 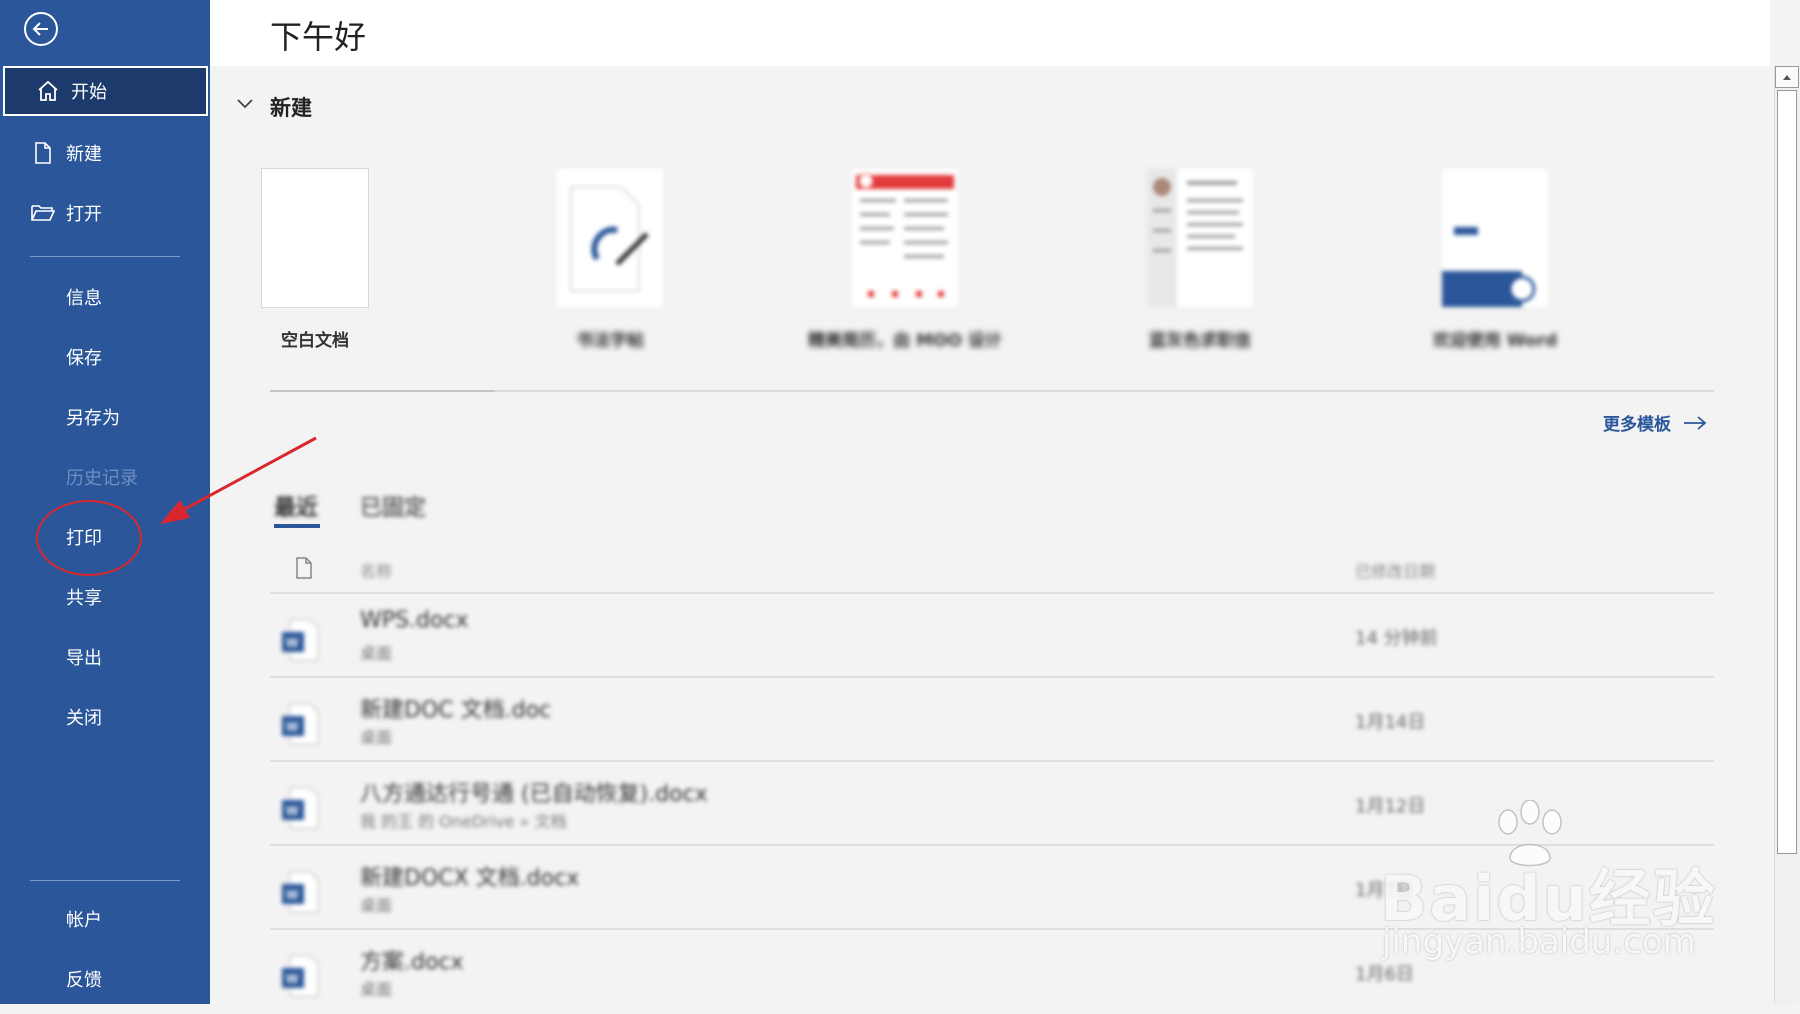 What do you see at coordinates (1395, 570) in the screenshot?
I see `column-header-date: 已修改日期` at bounding box center [1395, 570].